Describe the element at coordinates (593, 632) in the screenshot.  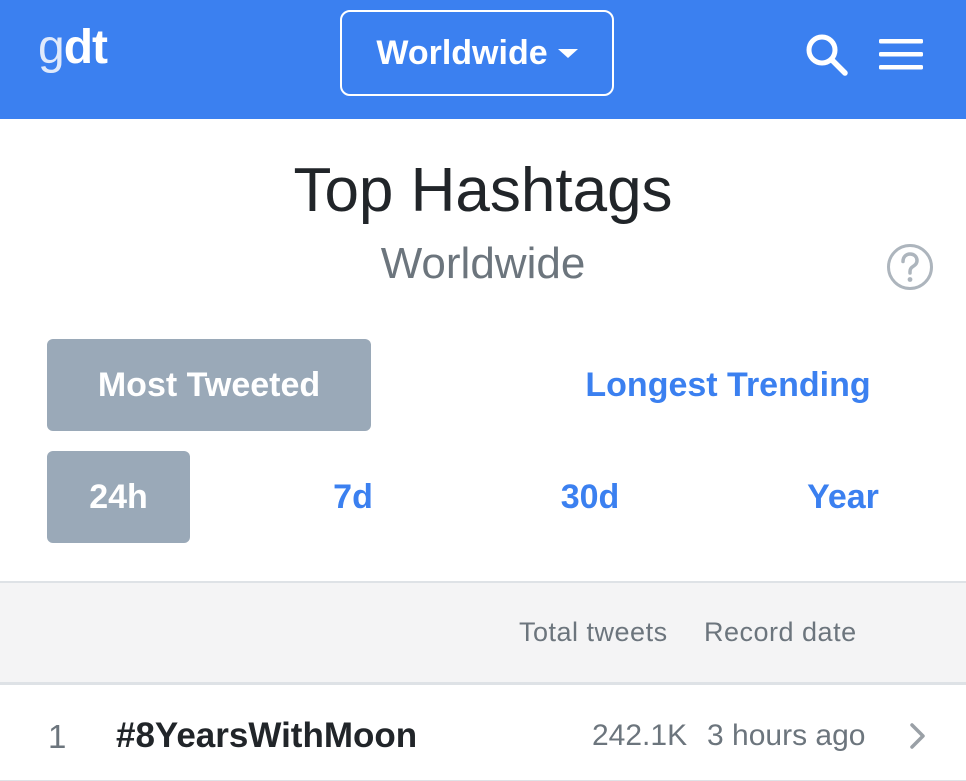
I see `column-header-total-tweets: Total tweets` at that location.